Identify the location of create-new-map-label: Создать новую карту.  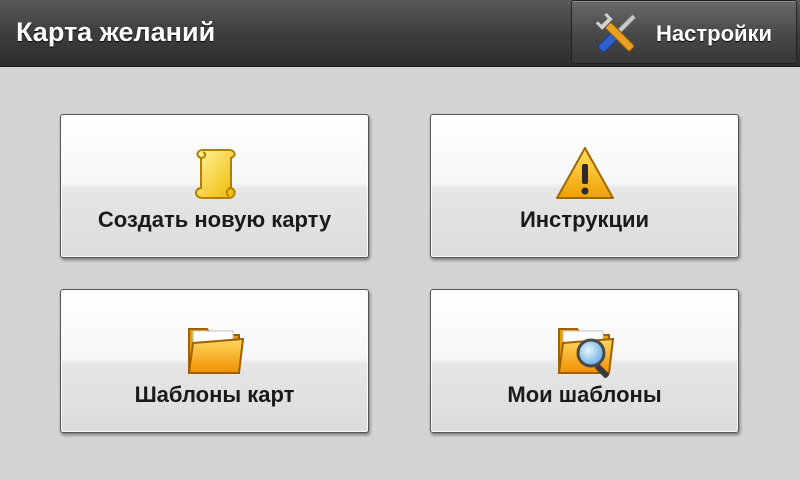
(214, 219).